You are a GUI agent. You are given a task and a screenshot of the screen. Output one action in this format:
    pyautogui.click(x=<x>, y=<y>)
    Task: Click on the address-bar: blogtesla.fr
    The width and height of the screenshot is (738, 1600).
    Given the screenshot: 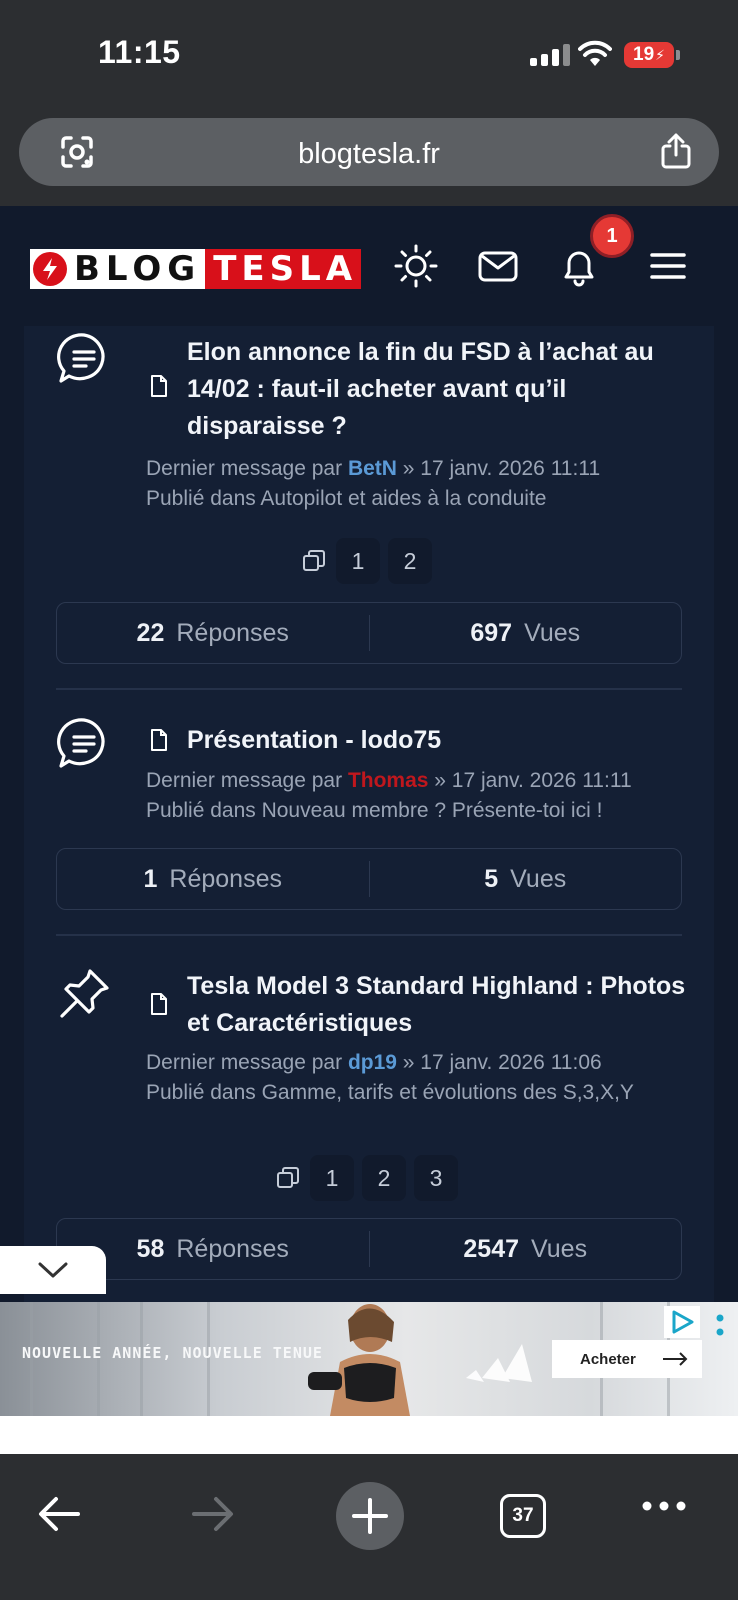 What is the action you would take?
    pyautogui.click(x=369, y=152)
    